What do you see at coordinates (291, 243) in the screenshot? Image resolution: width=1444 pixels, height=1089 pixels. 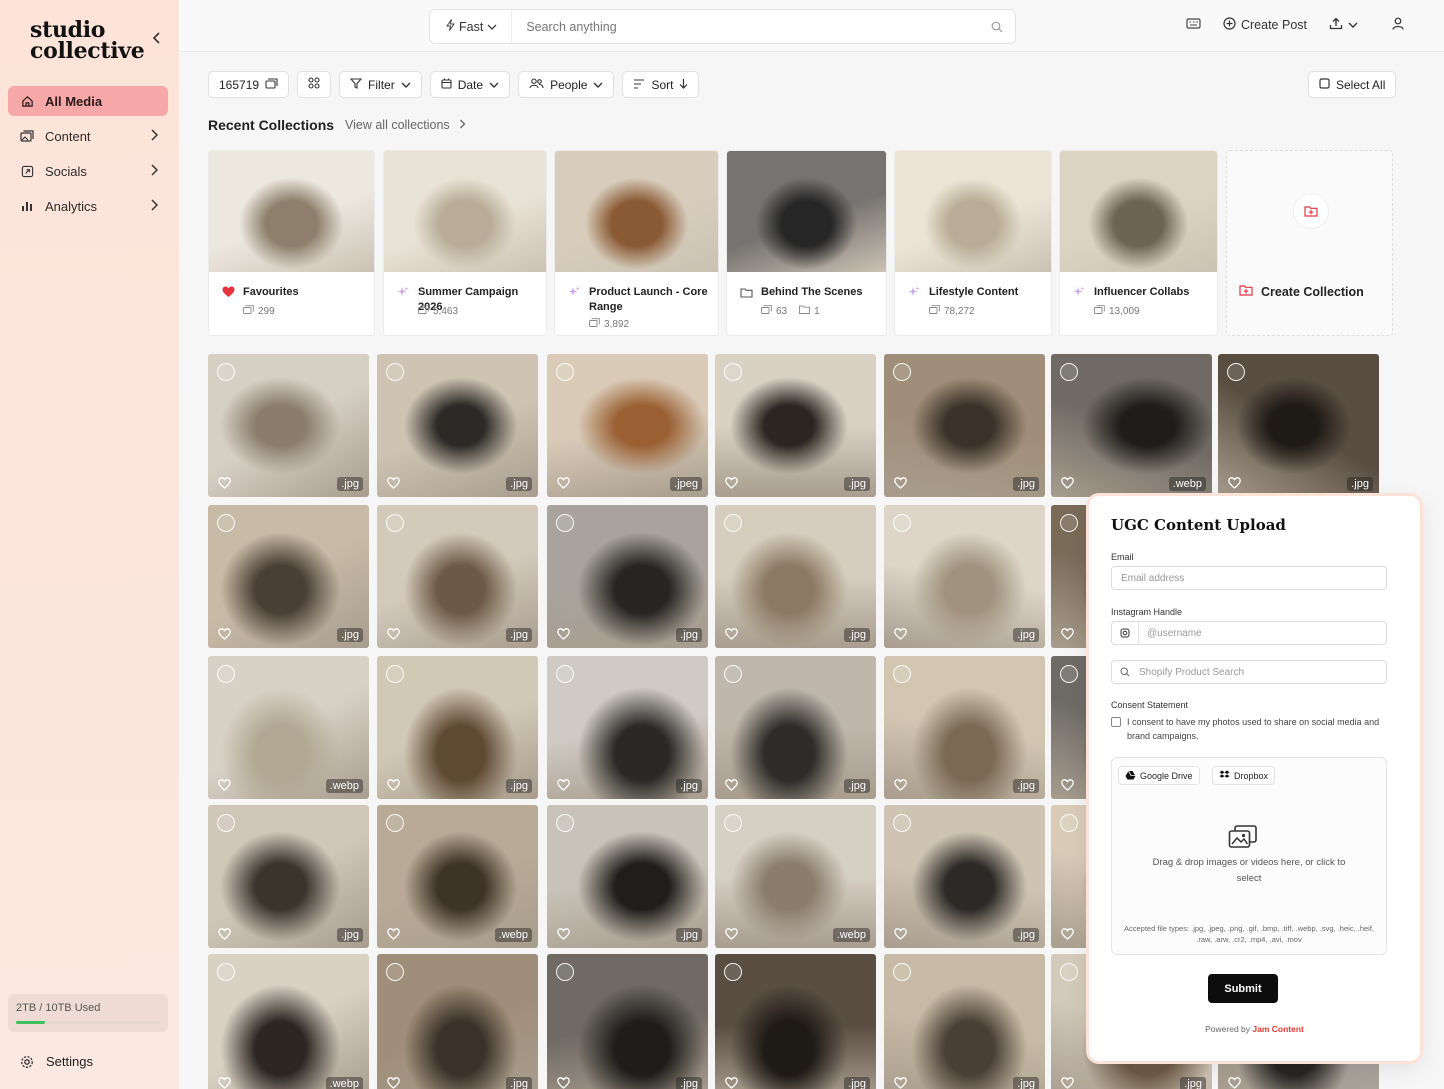 I see `collection-card: Favourites 299` at bounding box center [291, 243].